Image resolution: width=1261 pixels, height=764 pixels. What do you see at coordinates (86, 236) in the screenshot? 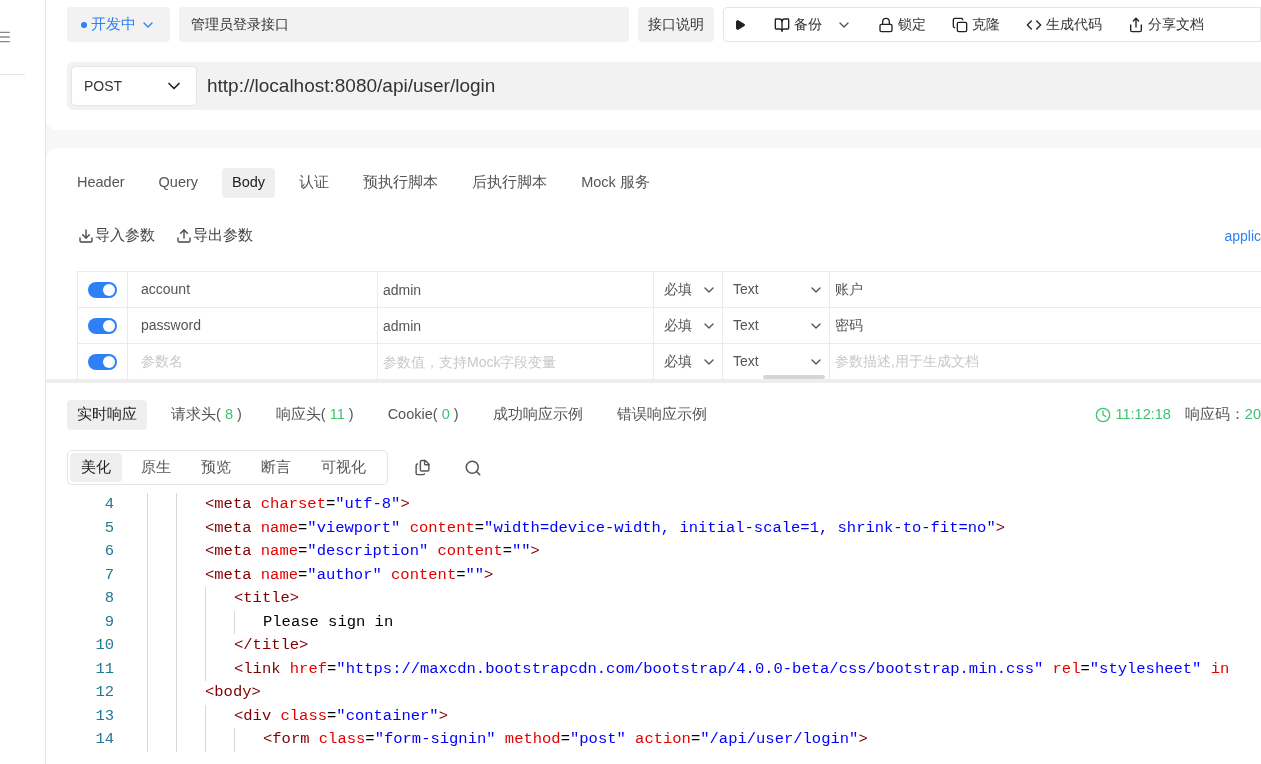
I see `download-icon` at bounding box center [86, 236].